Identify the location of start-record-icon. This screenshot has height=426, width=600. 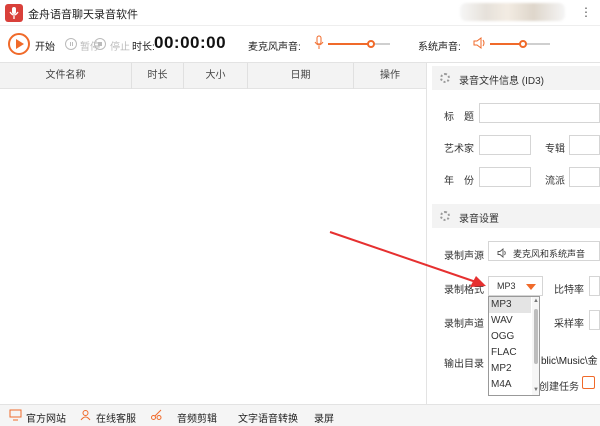
(19, 44).